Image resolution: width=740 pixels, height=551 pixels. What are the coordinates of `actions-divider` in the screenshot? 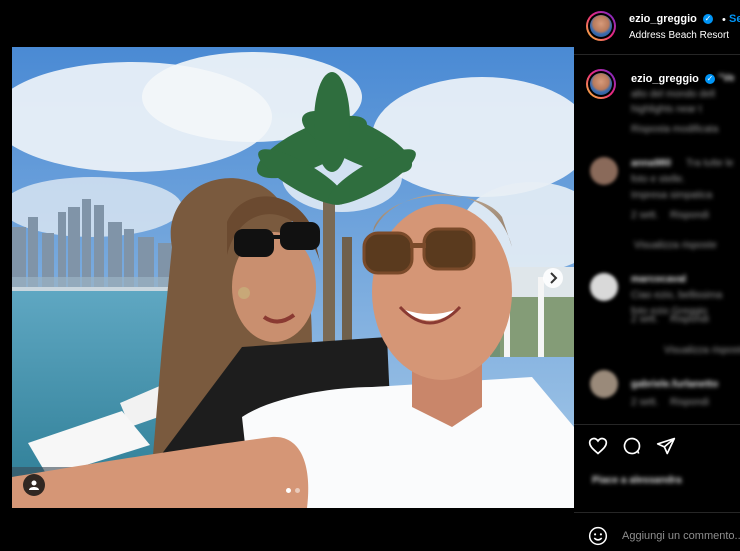 It's located at (657, 424).